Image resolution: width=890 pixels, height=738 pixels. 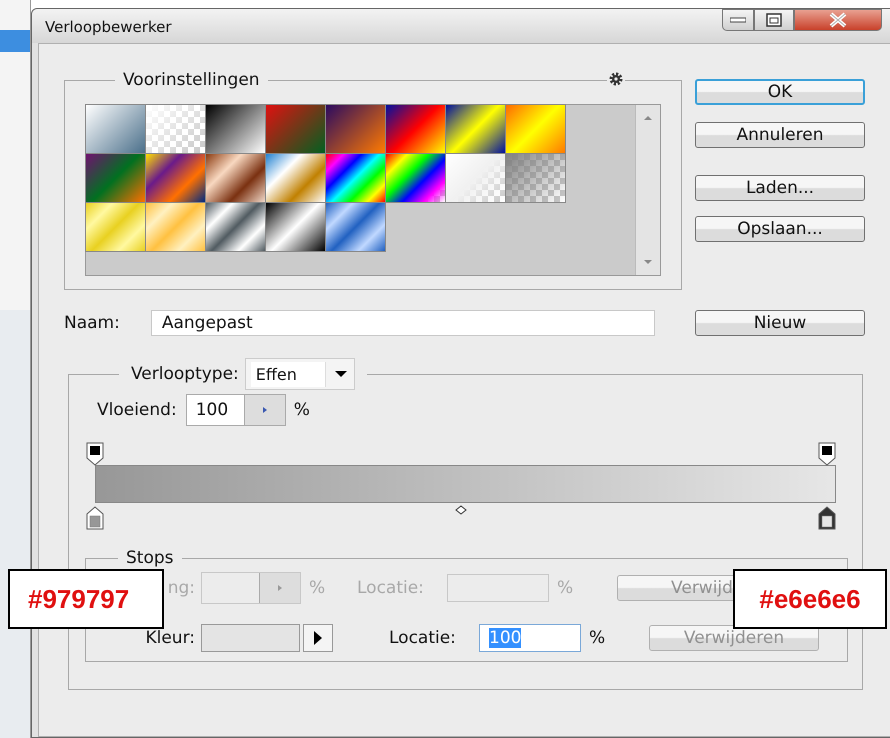 What do you see at coordinates (185, 374) in the screenshot?
I see `type-label: Verlooptype:` at bounding box center [185, 374].